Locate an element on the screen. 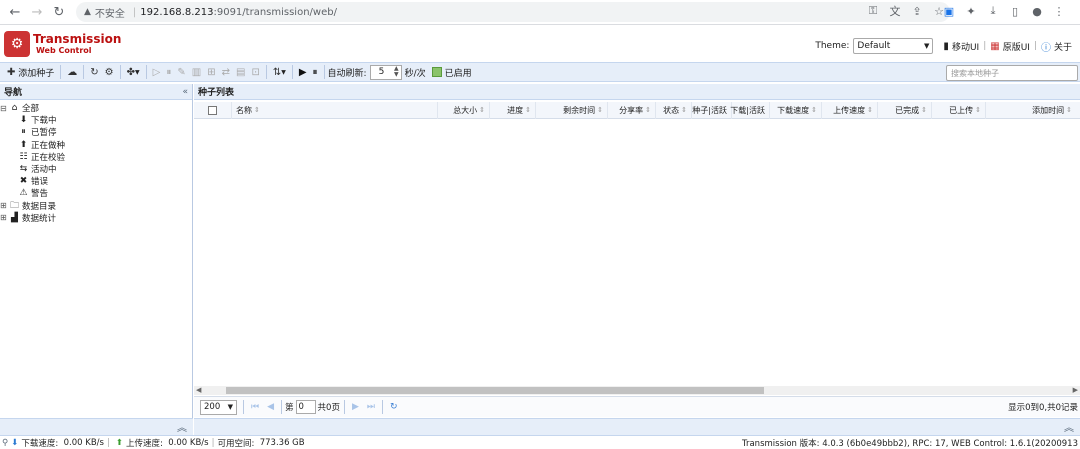  column-header-ratio: 分享率 ⇕ is located at coordinates (632, 110).